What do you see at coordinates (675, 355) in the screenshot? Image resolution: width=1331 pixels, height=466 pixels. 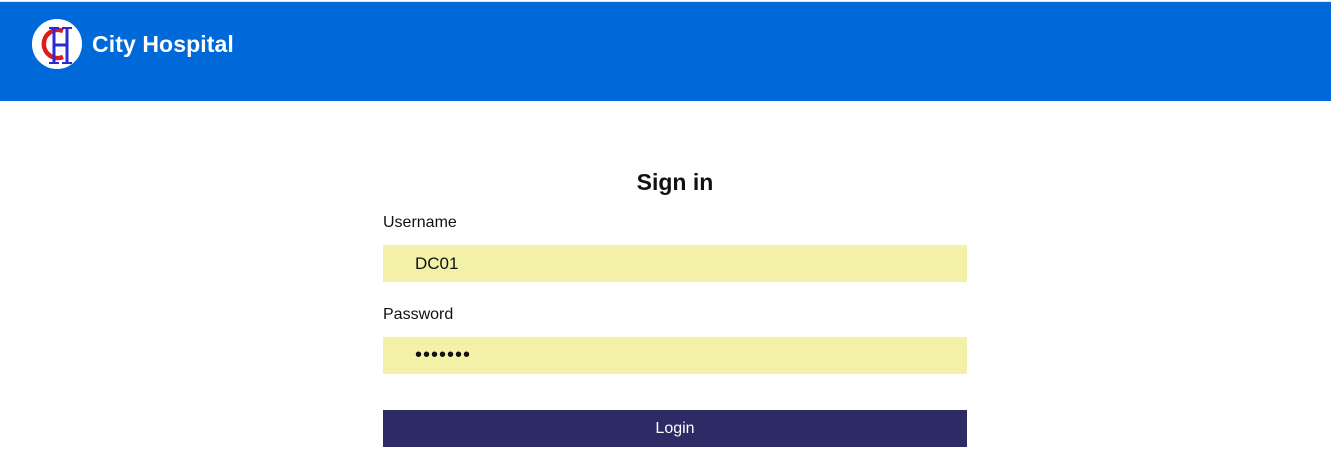 I see `password-input` at bounding box center [675, 355].